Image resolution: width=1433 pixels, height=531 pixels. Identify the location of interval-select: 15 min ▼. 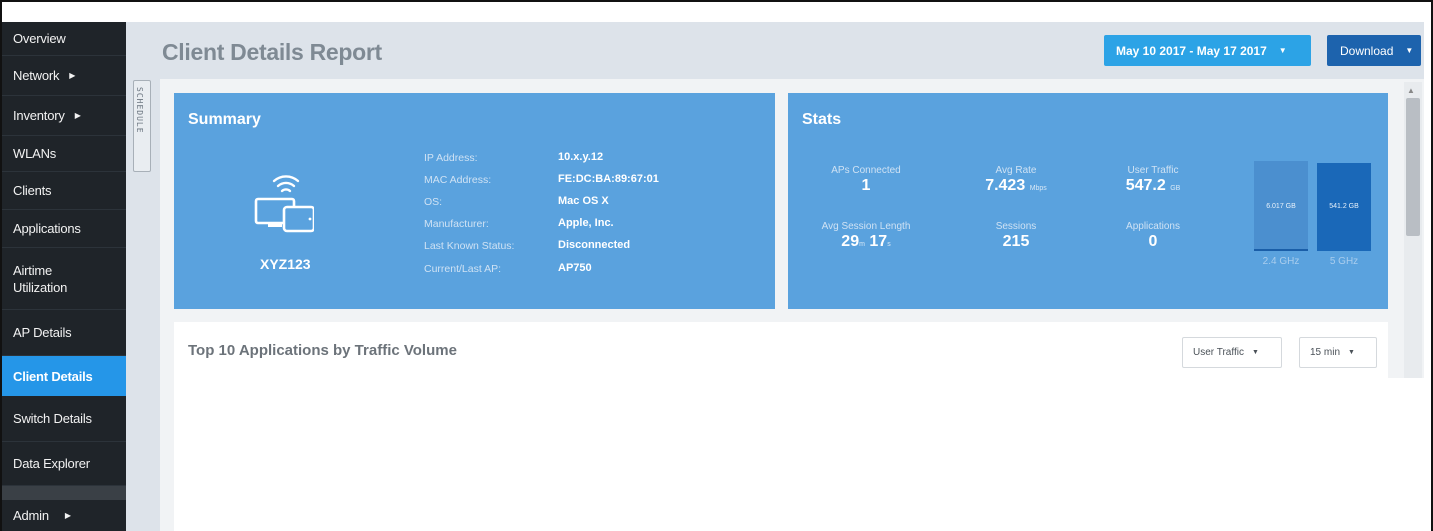
(1338, 352).